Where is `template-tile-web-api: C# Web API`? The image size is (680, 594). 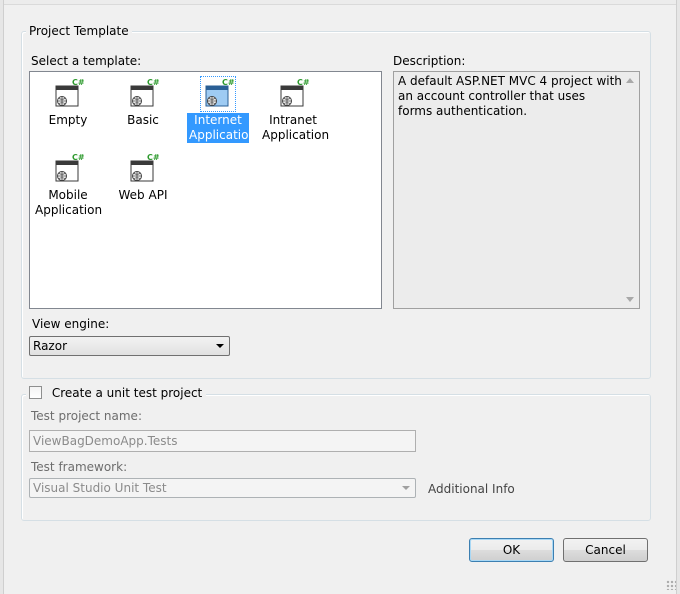 template-tile-web-api: C# Web API is located at coordinates (143, 178).